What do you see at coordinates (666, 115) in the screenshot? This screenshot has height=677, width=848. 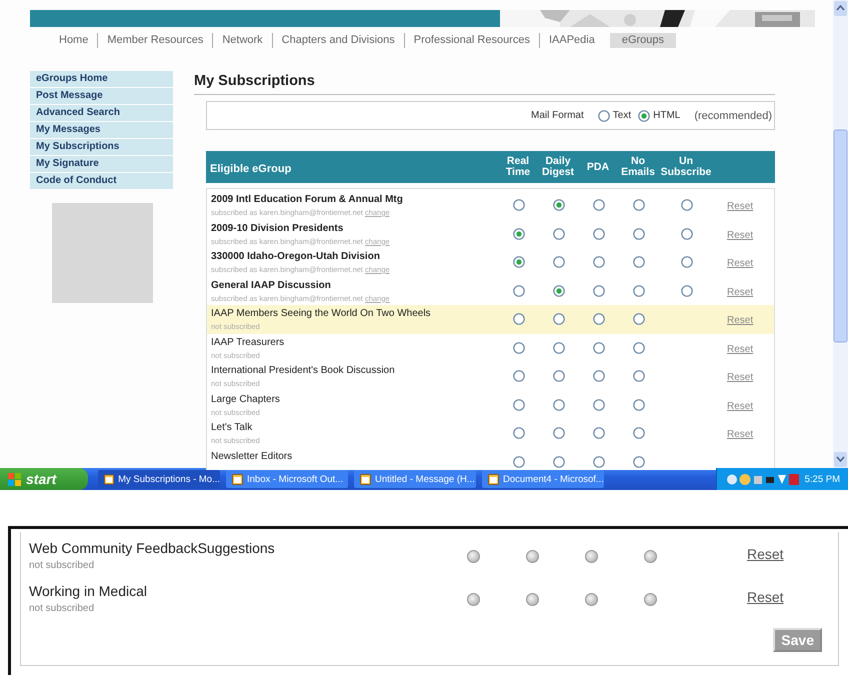 I see `option-label: HTML` at bounding box center [666, 115].